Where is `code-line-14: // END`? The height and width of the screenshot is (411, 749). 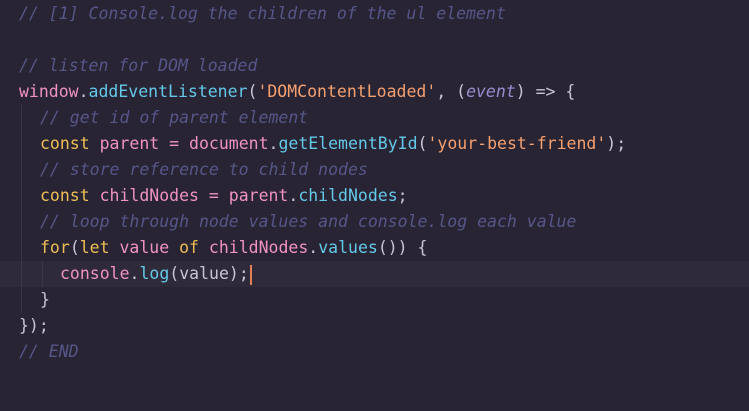 code-line-14: // END is located at coordinates (374, 352).